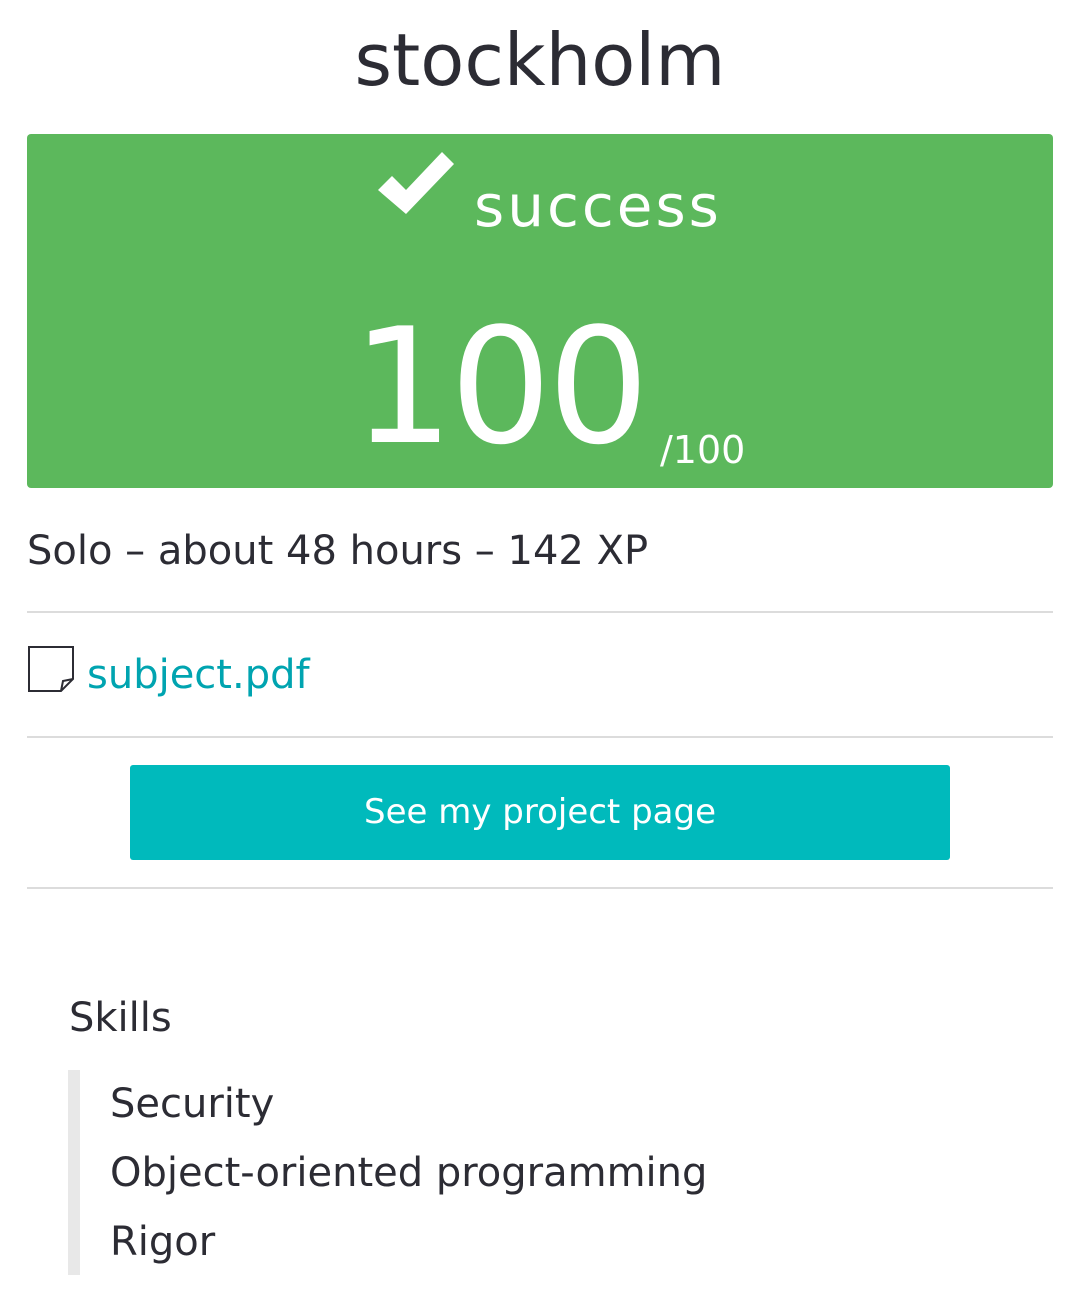  Describe the element at coordinates (338, 551) in the screenshot. I see `project-meta: Solo – about 48 hours – 142 XP` at that location.